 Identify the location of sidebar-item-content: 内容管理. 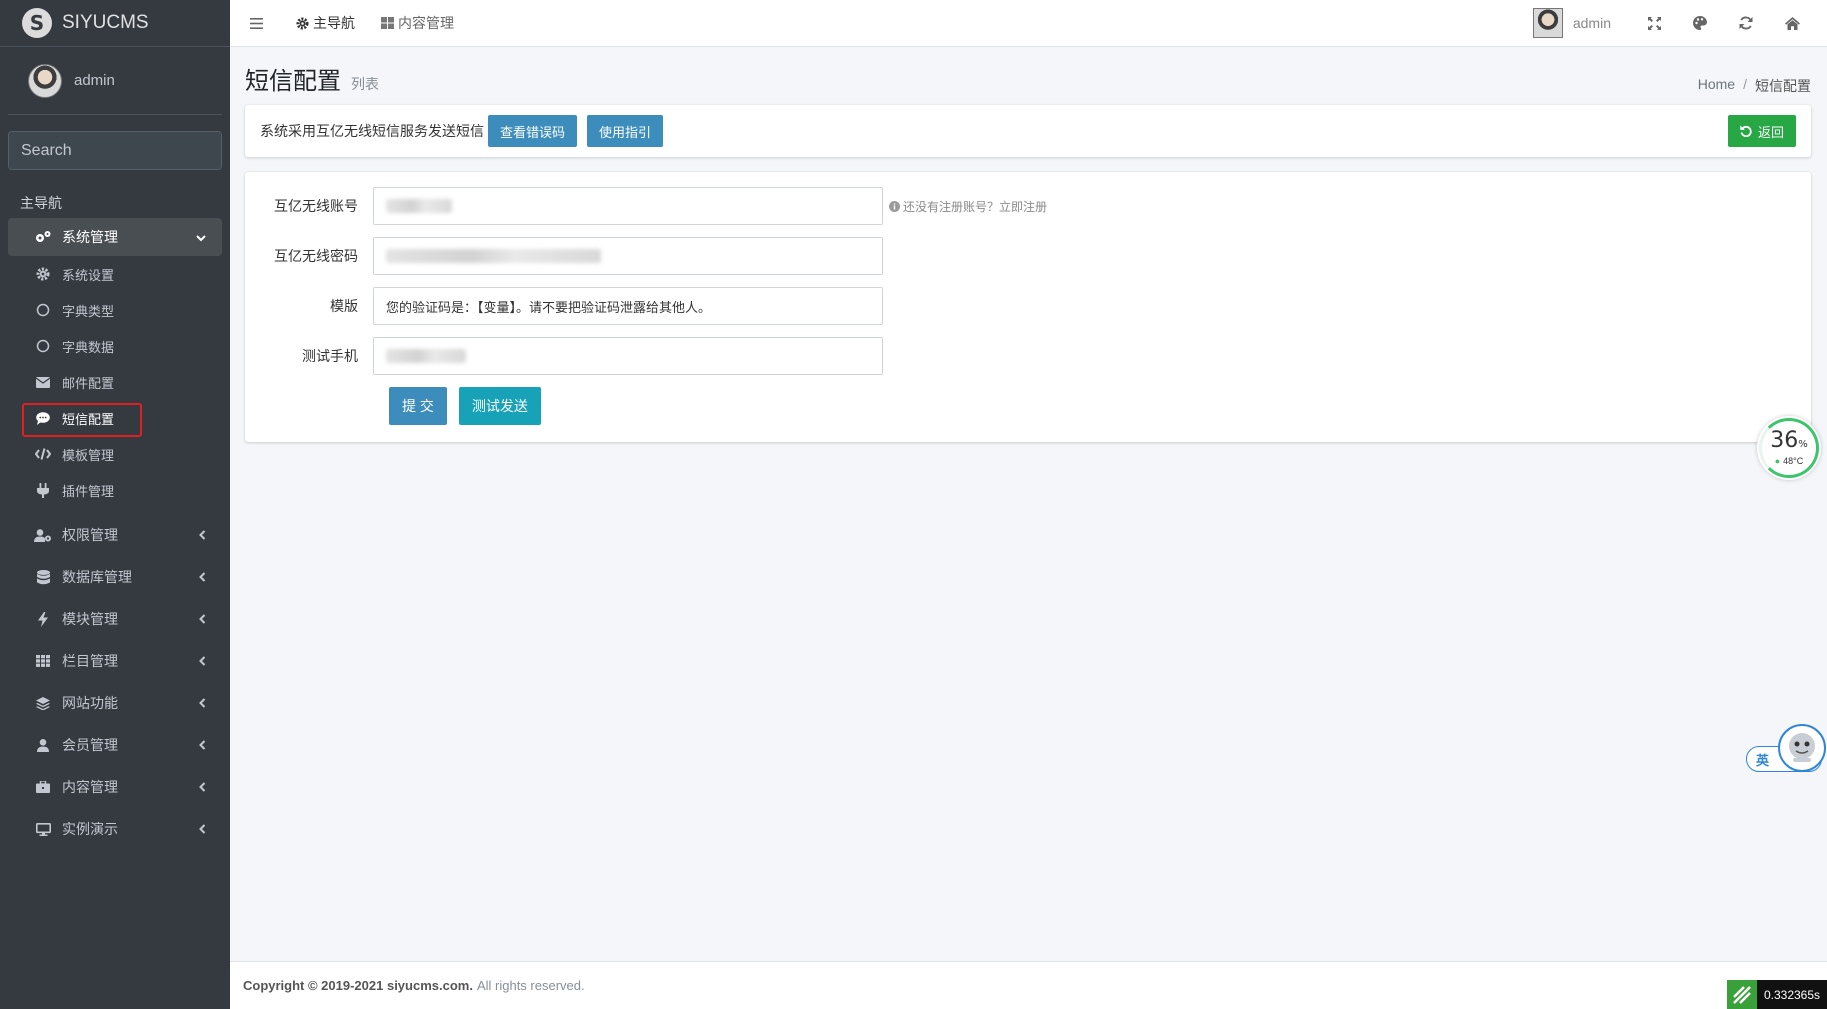
(115, 787).